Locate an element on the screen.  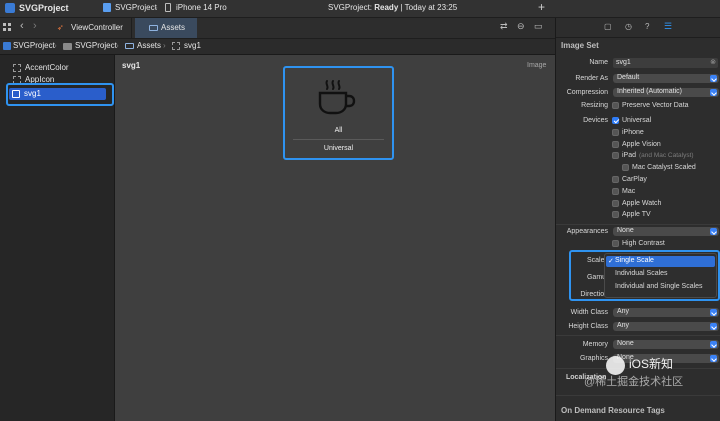
memory-popup: None is located at coordinates (666, 344).